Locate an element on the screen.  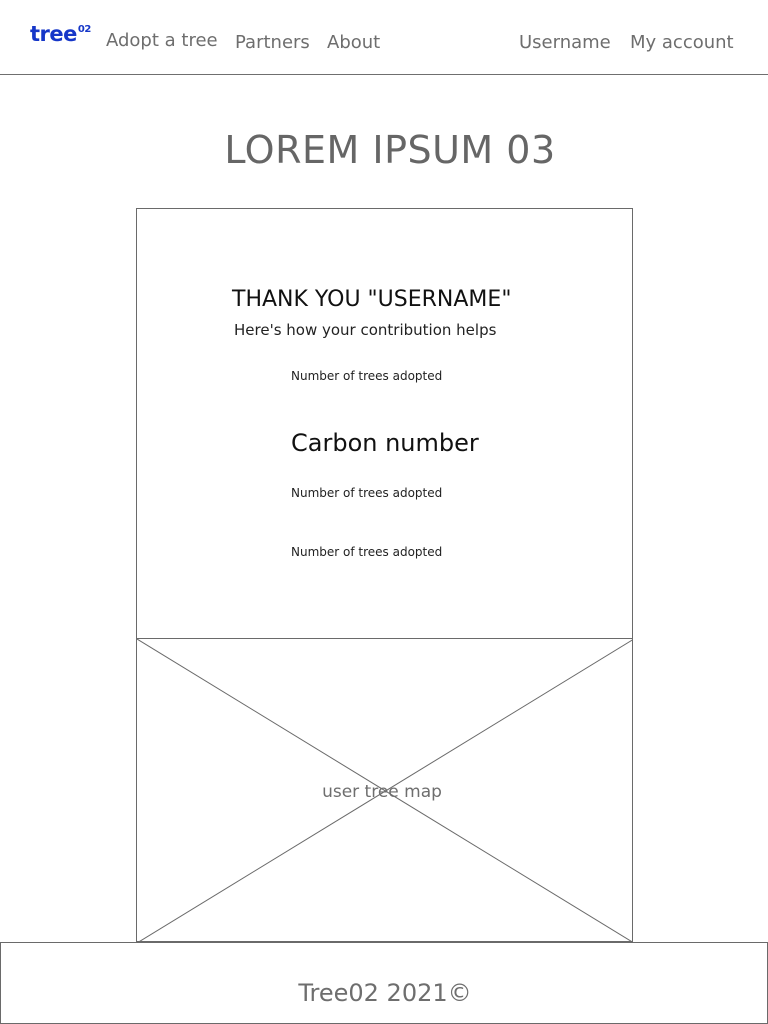
carbon-number: Carbon number is located at coordinates (385, 443).